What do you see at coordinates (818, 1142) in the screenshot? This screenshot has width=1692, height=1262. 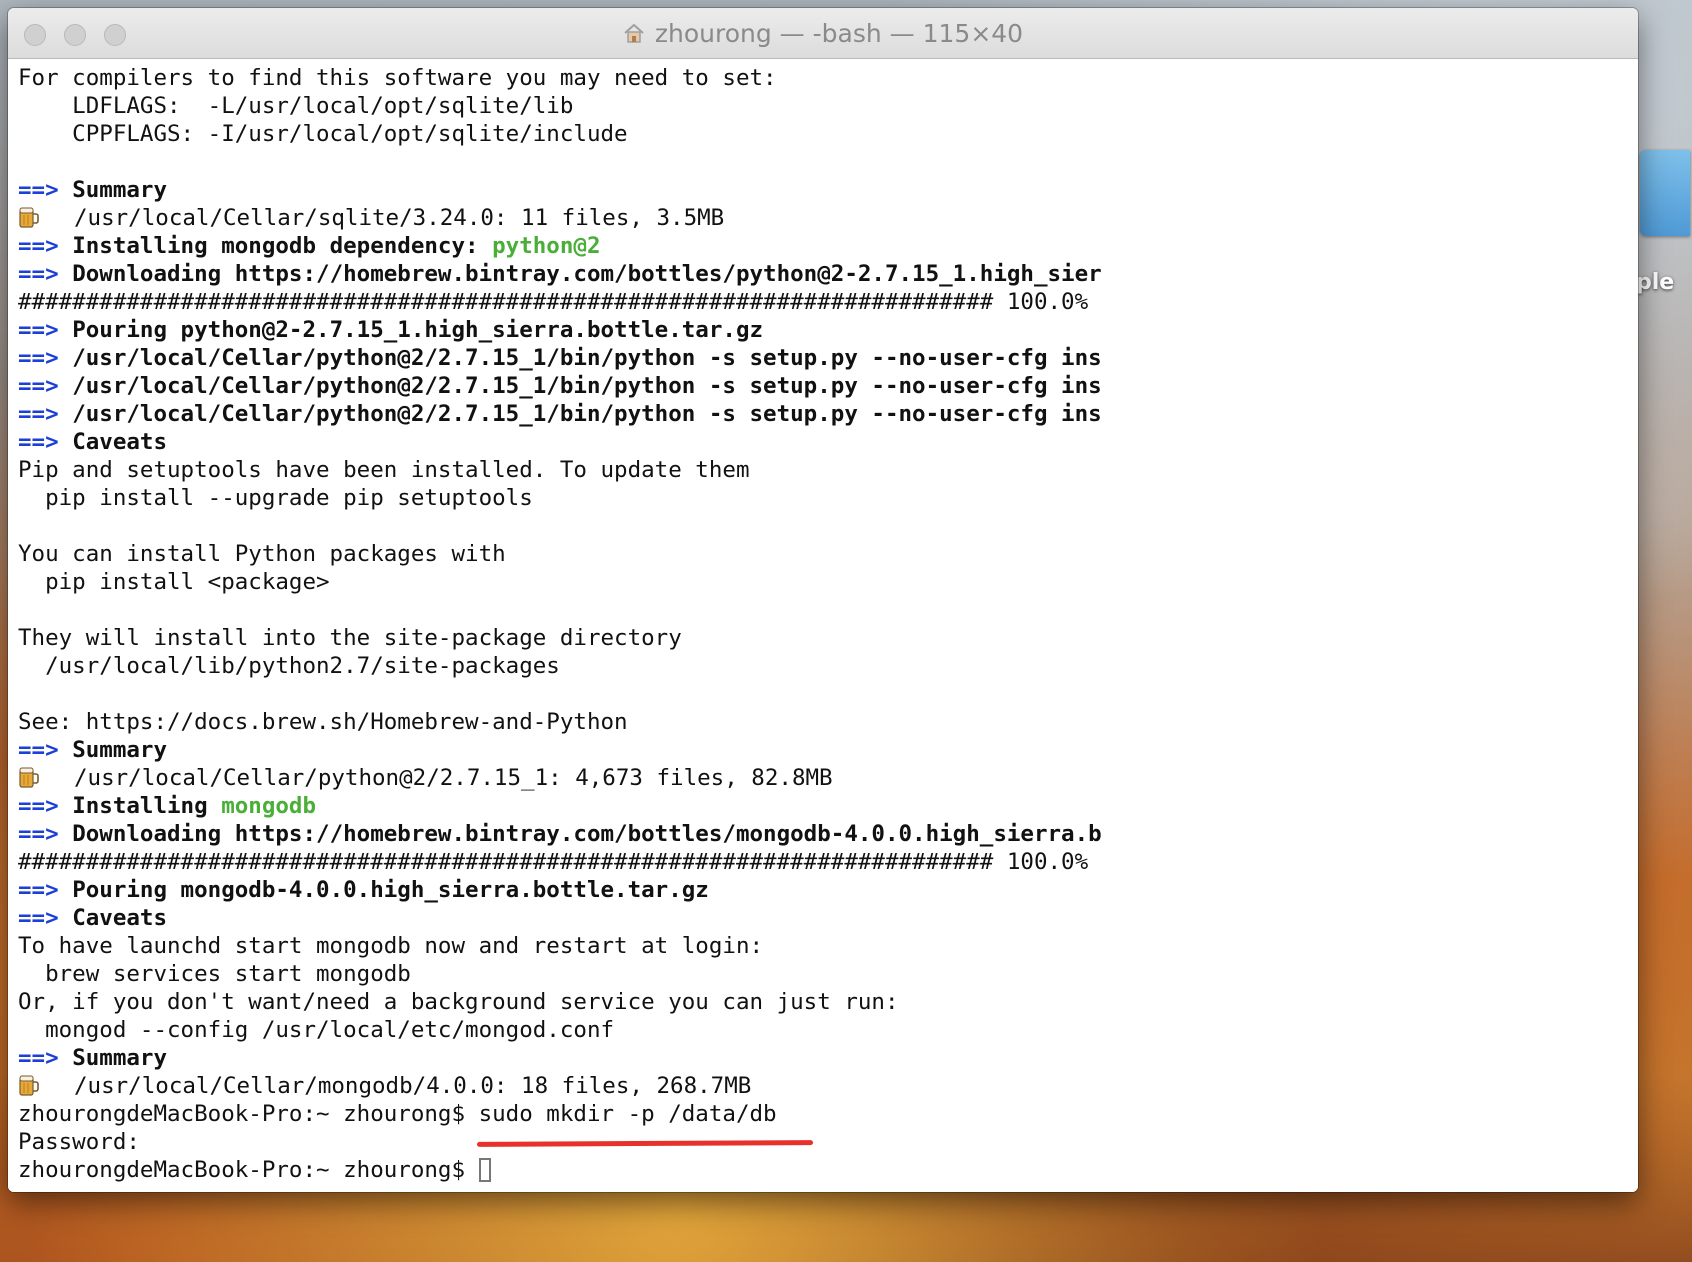 I see `terminal-line: Password:` at bounding box center [818, 1142].